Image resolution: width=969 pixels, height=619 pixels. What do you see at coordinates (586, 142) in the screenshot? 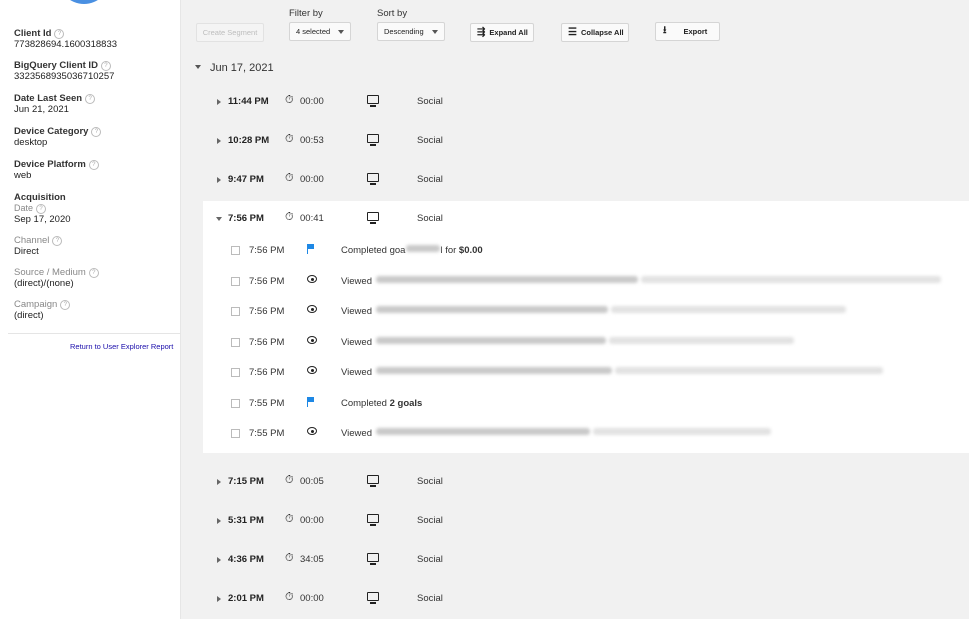
I see `session-row: 10:28 PM ⏱ 00:53 Social` at bounding box center [586, 142].